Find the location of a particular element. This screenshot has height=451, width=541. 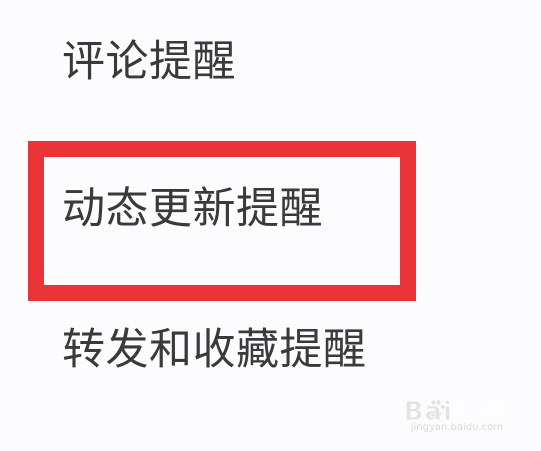

baidu-jingyan-watermark: Bai经验 jingyan.baidu.com is located at coordinates (452, 415).